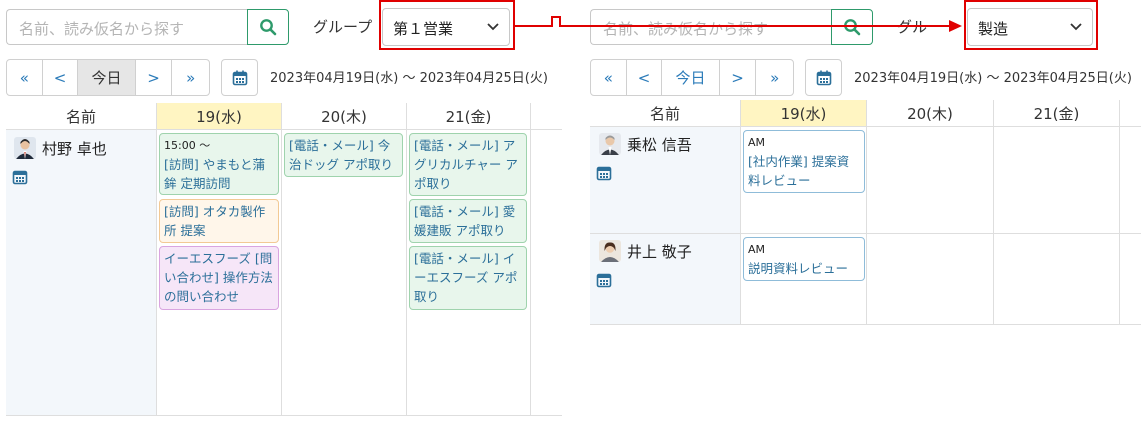 The height and width of the screenshot is (421, 1141). Describe the element at coordinates (465, 221) in the screenshot. I see `event-text: [電話・メール] 愛媛建販 アポ取り` at that location.